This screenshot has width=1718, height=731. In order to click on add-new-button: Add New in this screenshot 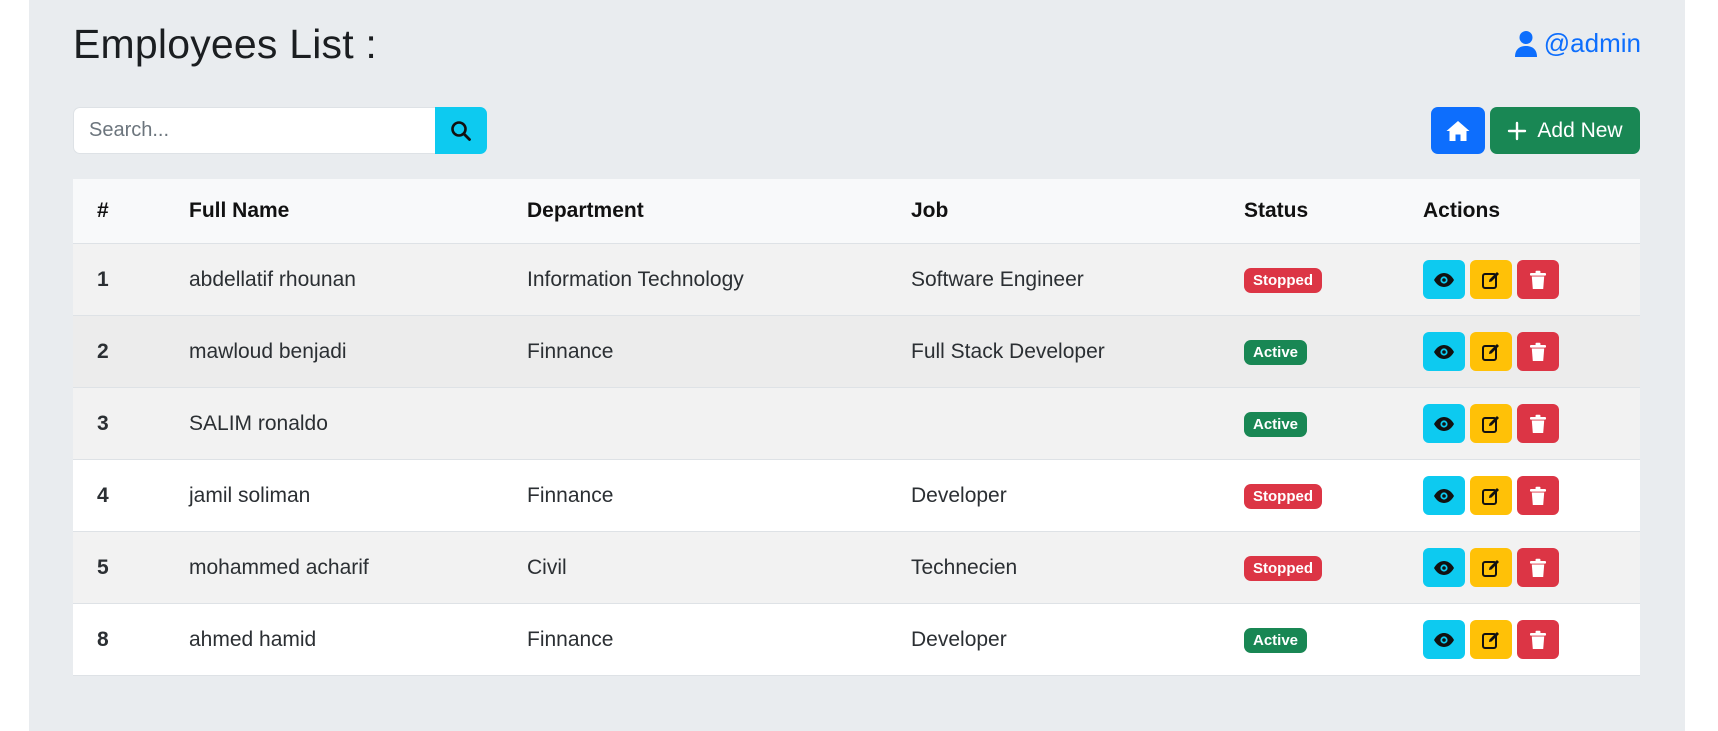, I will do `click(1565, 130)`.